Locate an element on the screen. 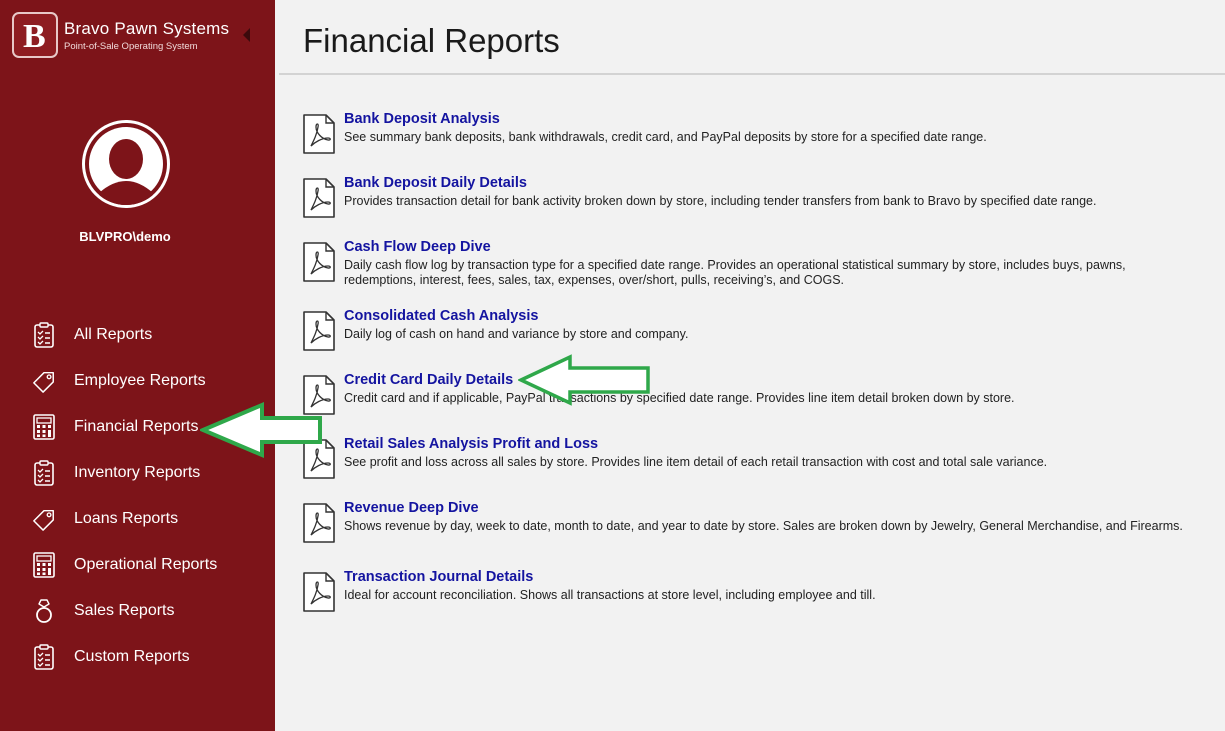 The width and height of the screenshot is (1225, 731). sidebar-item-loans-reports: Loans Reports is located at coordinates (137, 519).